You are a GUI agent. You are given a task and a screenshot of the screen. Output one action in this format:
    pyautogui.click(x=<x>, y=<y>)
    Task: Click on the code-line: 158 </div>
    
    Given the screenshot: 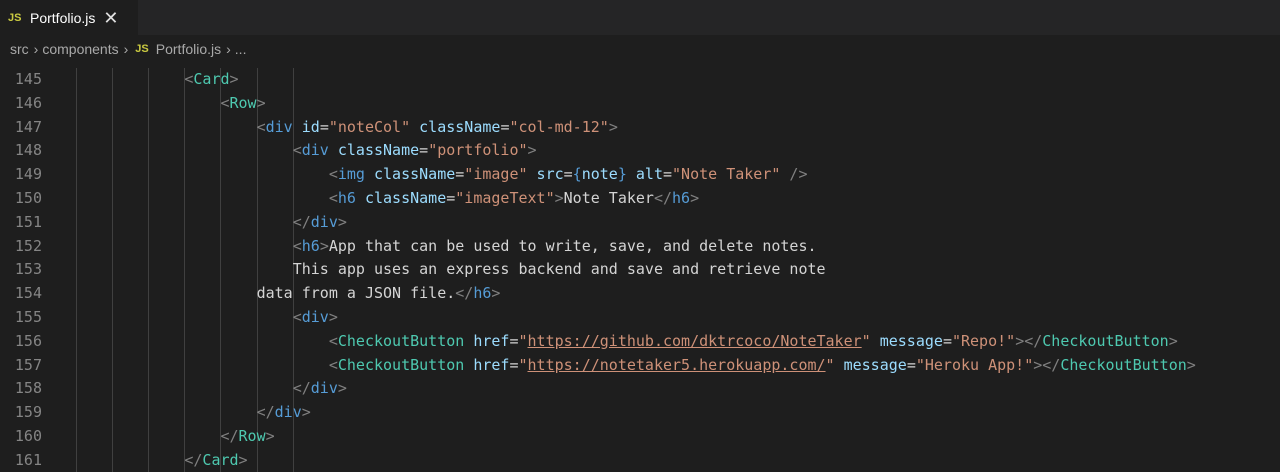 What is the action you would take?
    pyautogui.click(x=640, y=389)
    